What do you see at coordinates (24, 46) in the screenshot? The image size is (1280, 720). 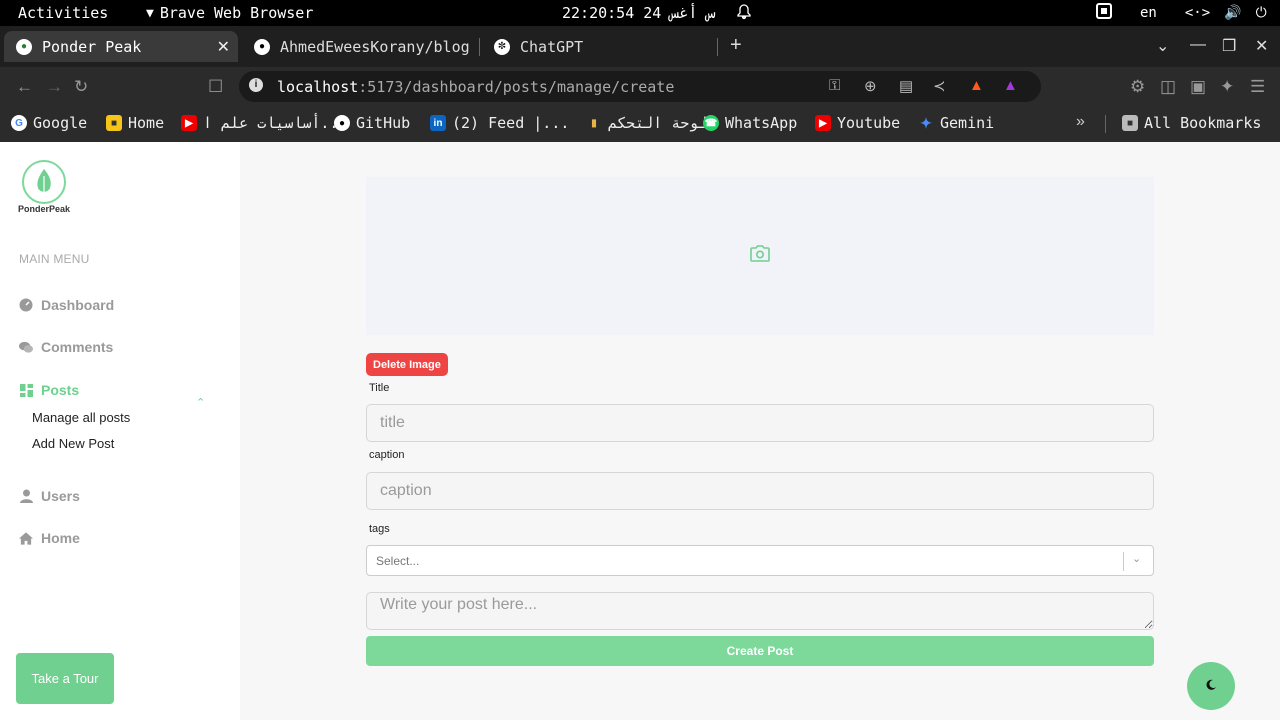 I see `ponder-peak-favicon-icon: ●` at bounding box center [24, 46].